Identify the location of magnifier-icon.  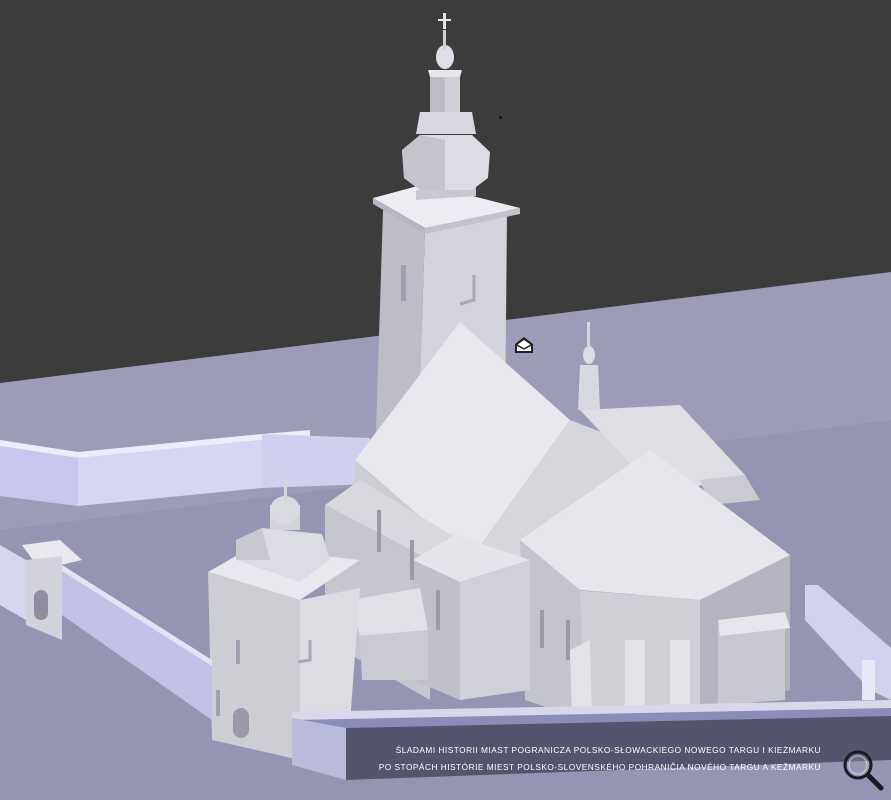
(863, 770).